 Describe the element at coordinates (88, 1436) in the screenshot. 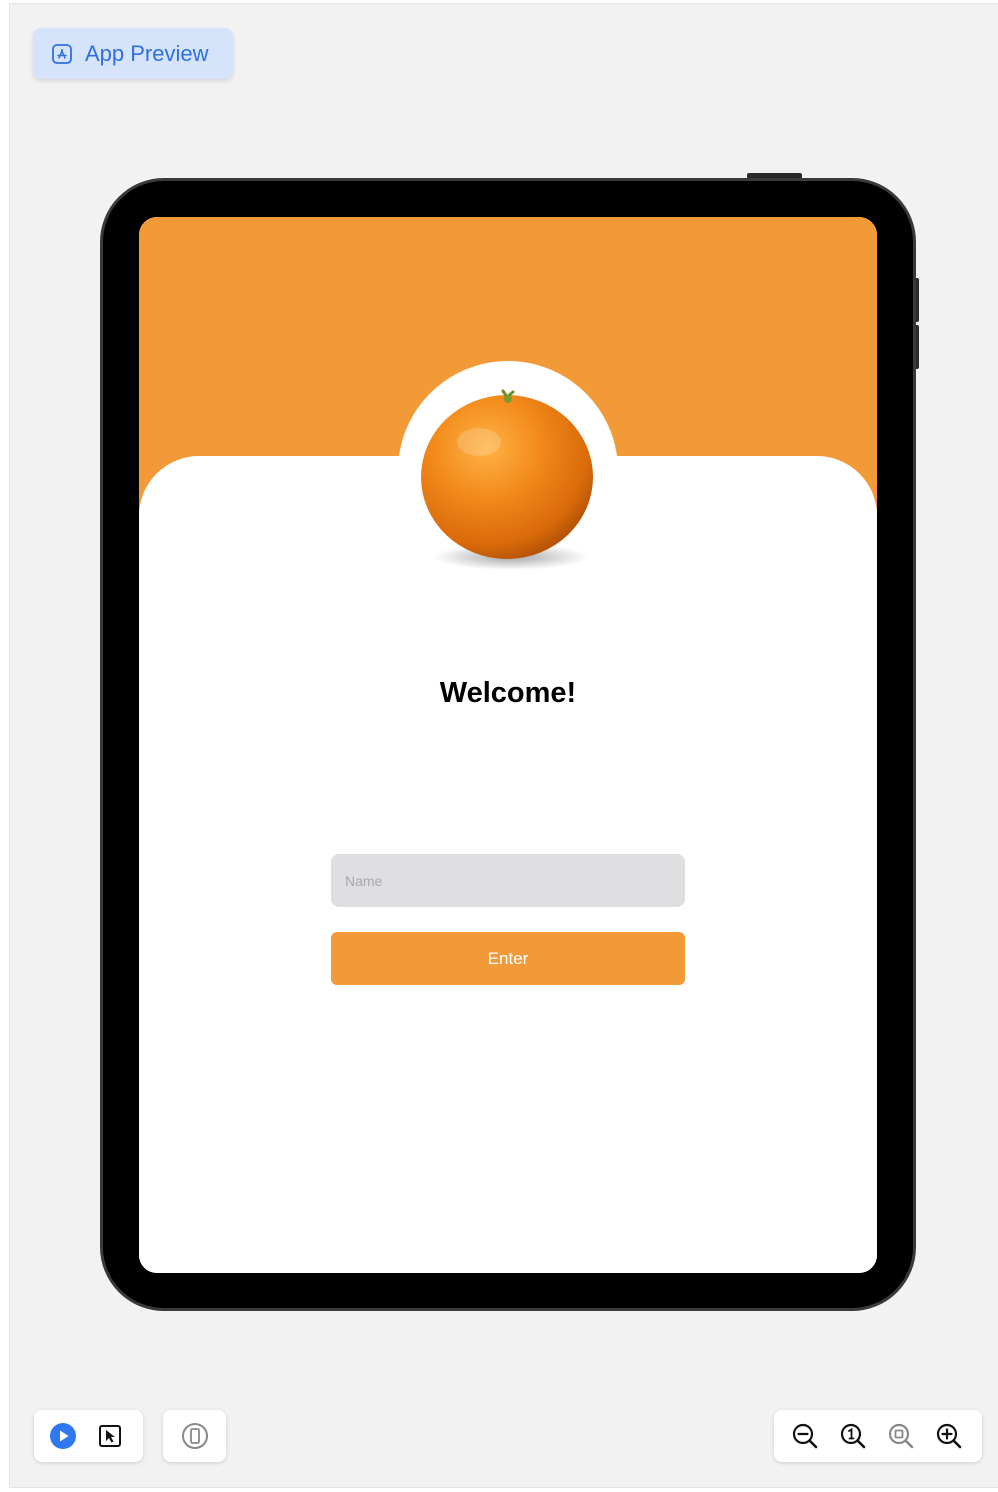

I see `preview-mode-toolbar` at that location.